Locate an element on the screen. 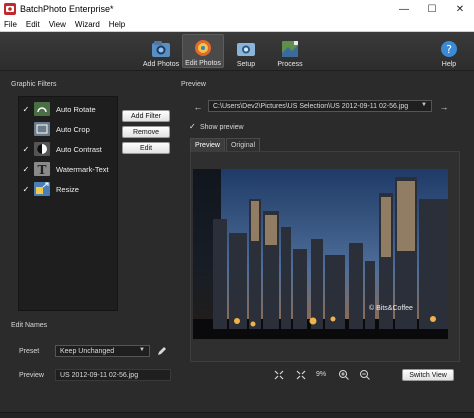 The height and width of the screenshot is (418, 474). window-title: BatchPhoto Enterprise* is located at coordinates (67, 9).